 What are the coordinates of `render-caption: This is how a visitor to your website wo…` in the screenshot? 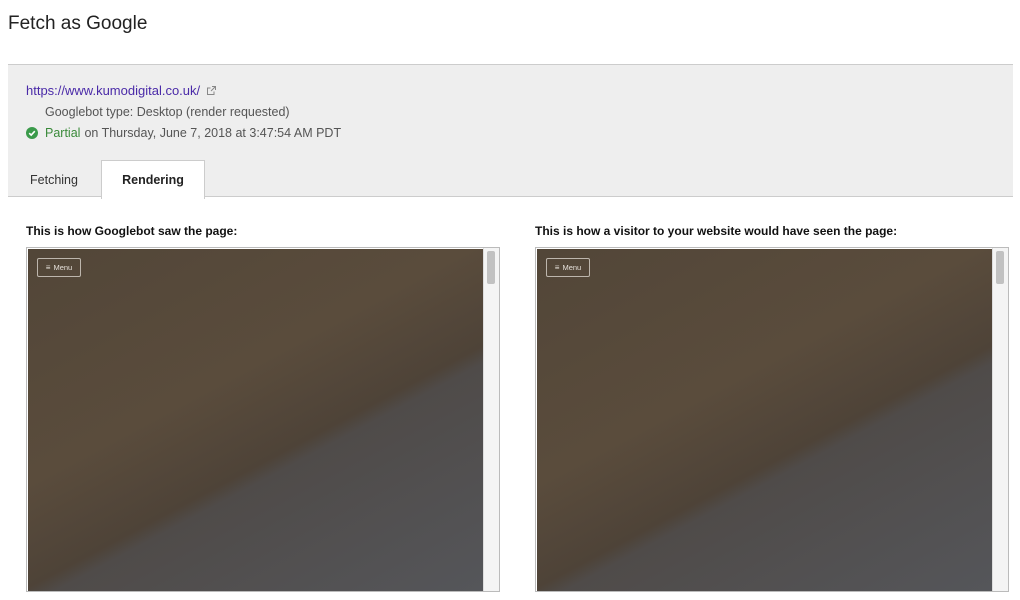 It's located at (716, 231).